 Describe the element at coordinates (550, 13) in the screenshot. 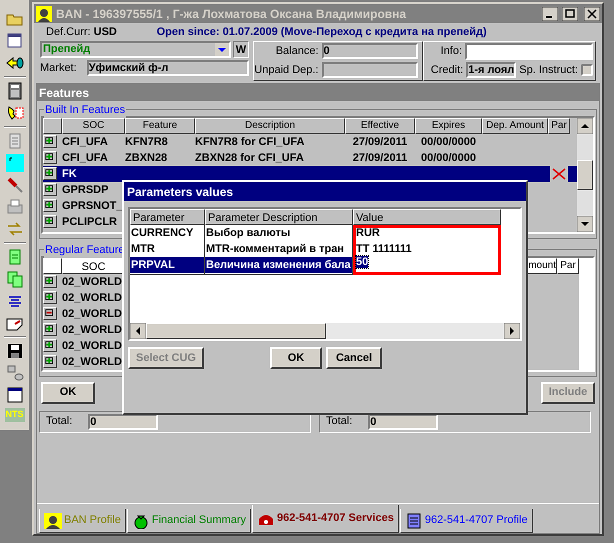

I see `minimize-icon` at that location.